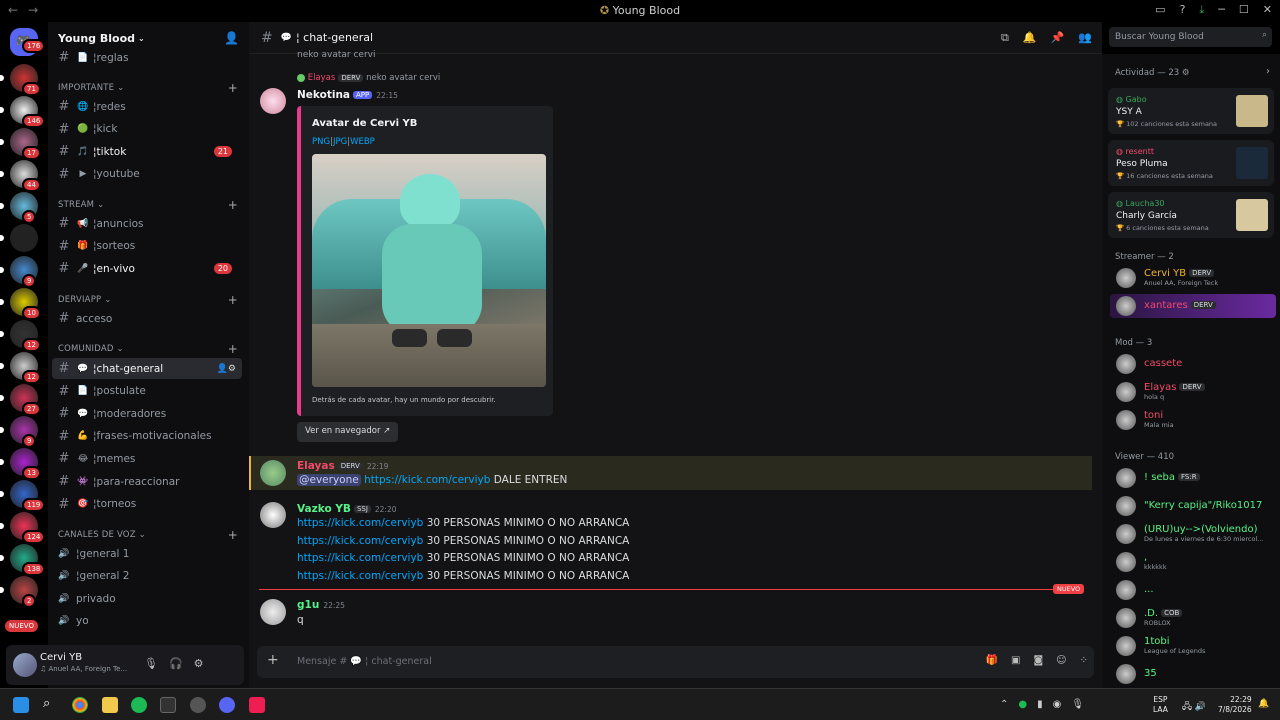  I want to click on channel-tiktok: # 🎵 ¦ tiktok 21, so click(147, 151).